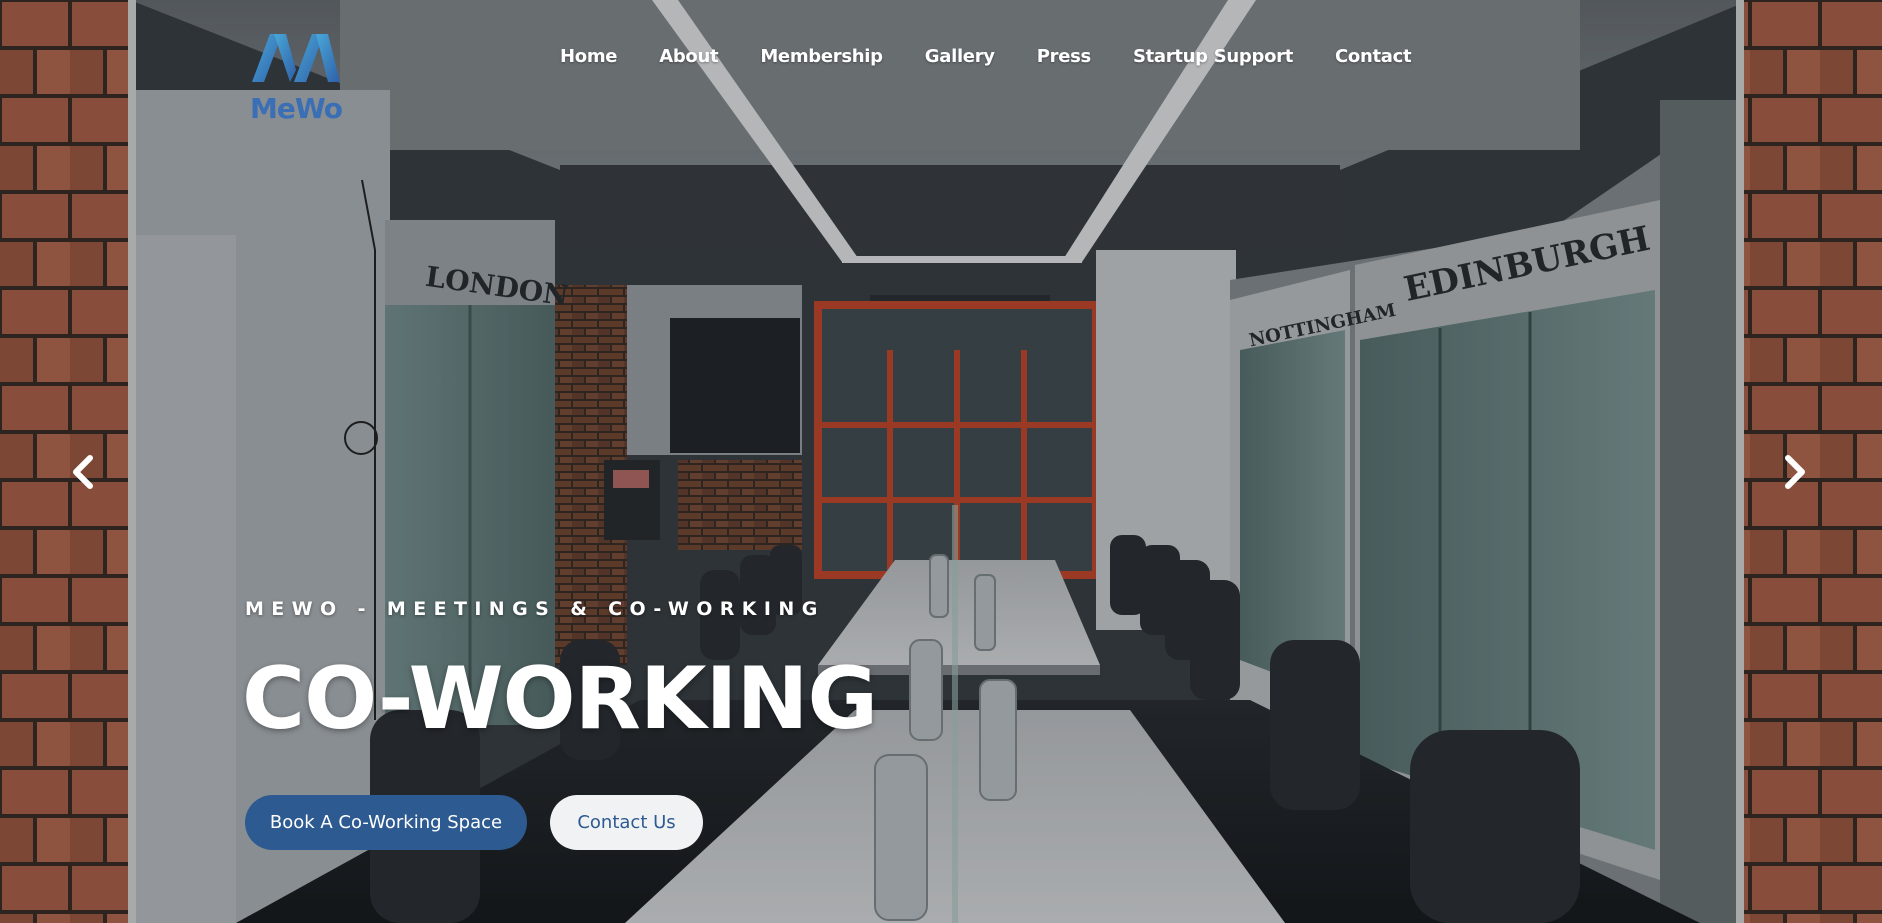 The height and width of the screenshot is (923, 1882). I want to click on slider-next-button, so click(1794, 472).